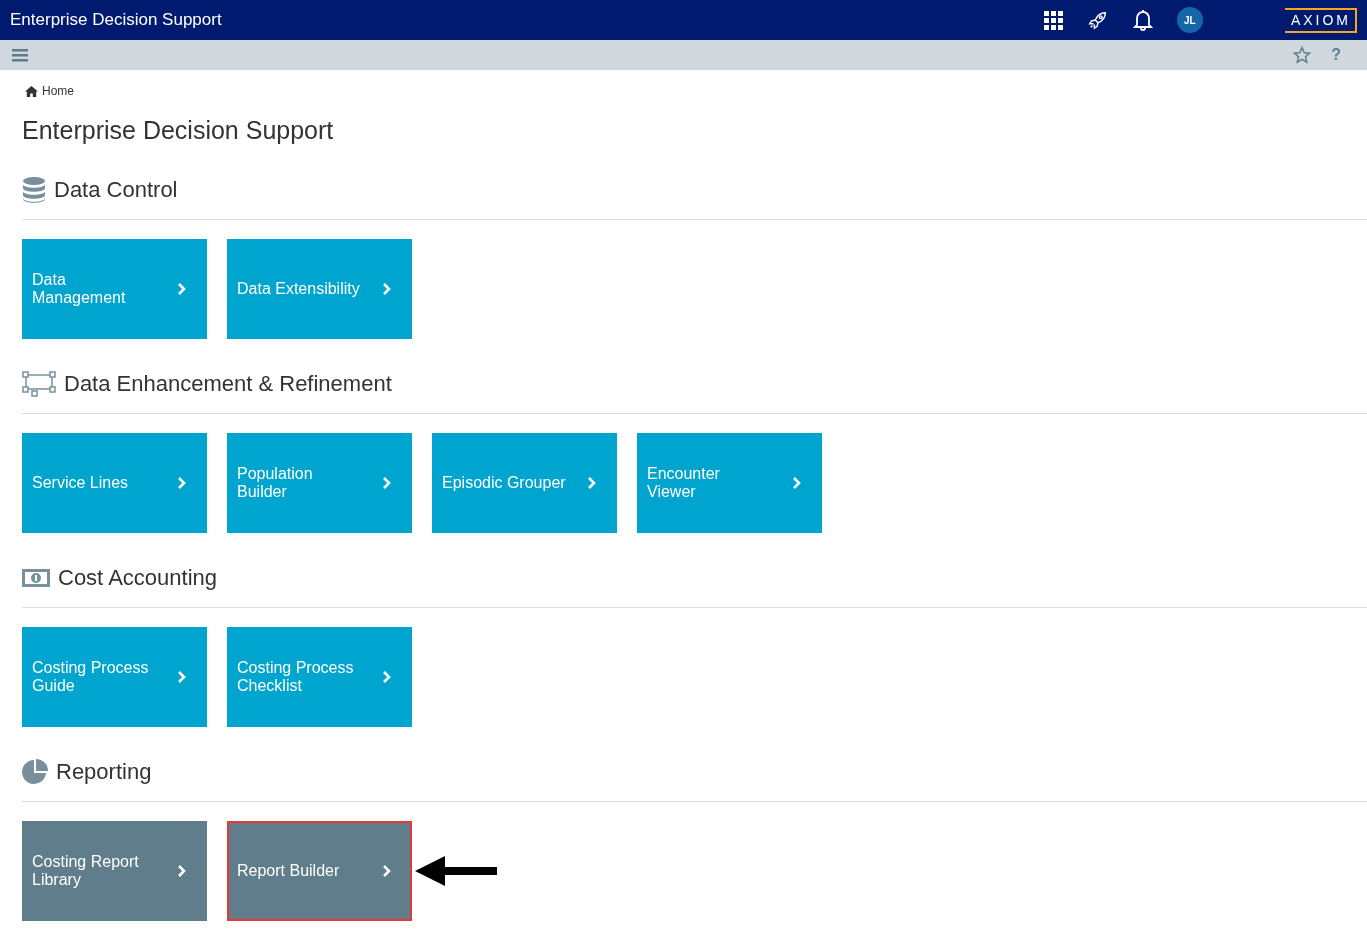  I want to click on home-icon, so click(31, 91).